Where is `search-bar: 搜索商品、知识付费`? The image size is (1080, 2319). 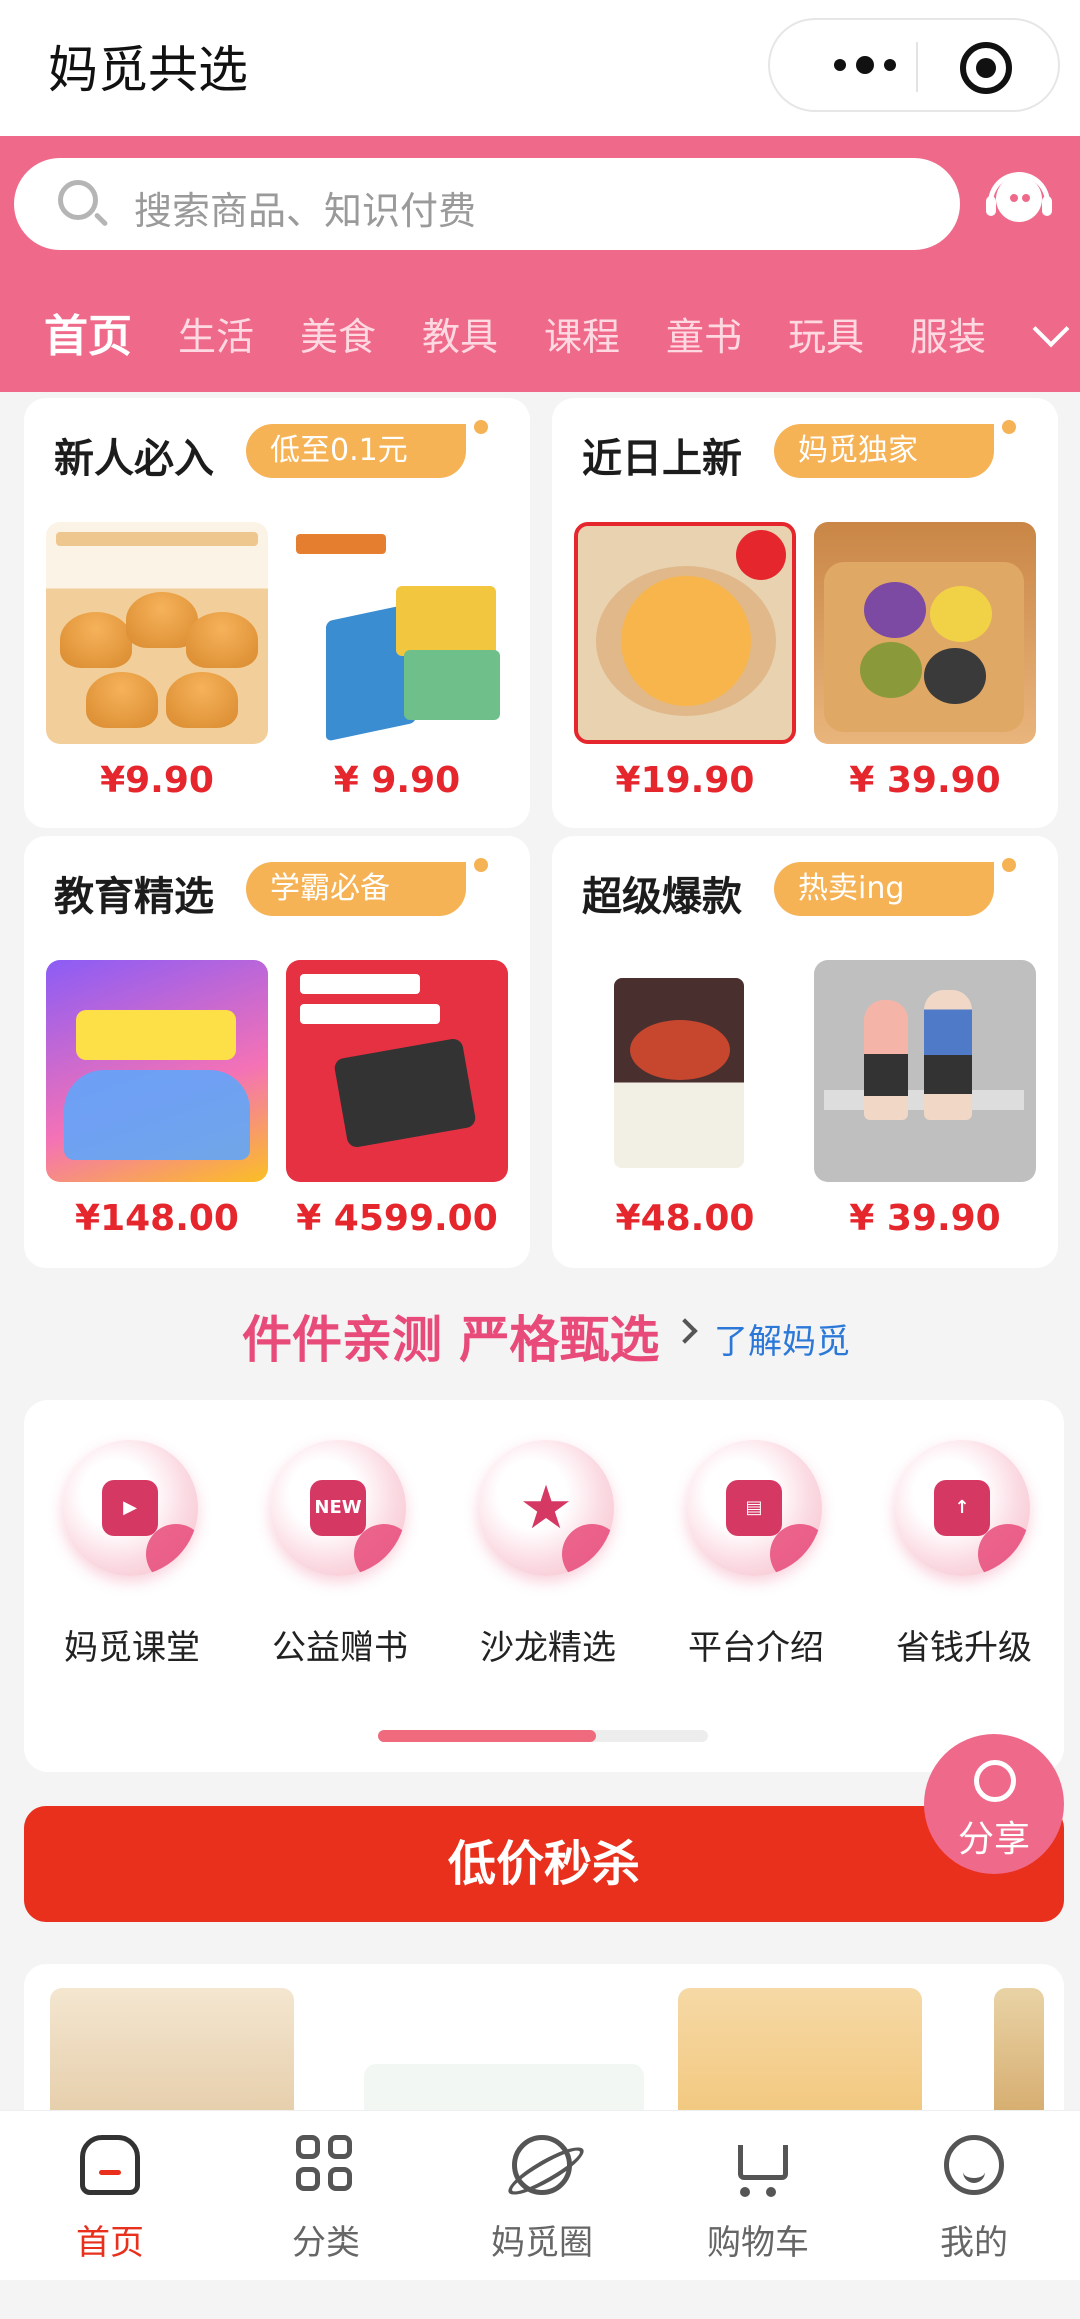 search-bar: 搜索商品、知识付费 is located at coordinates (487, 204).